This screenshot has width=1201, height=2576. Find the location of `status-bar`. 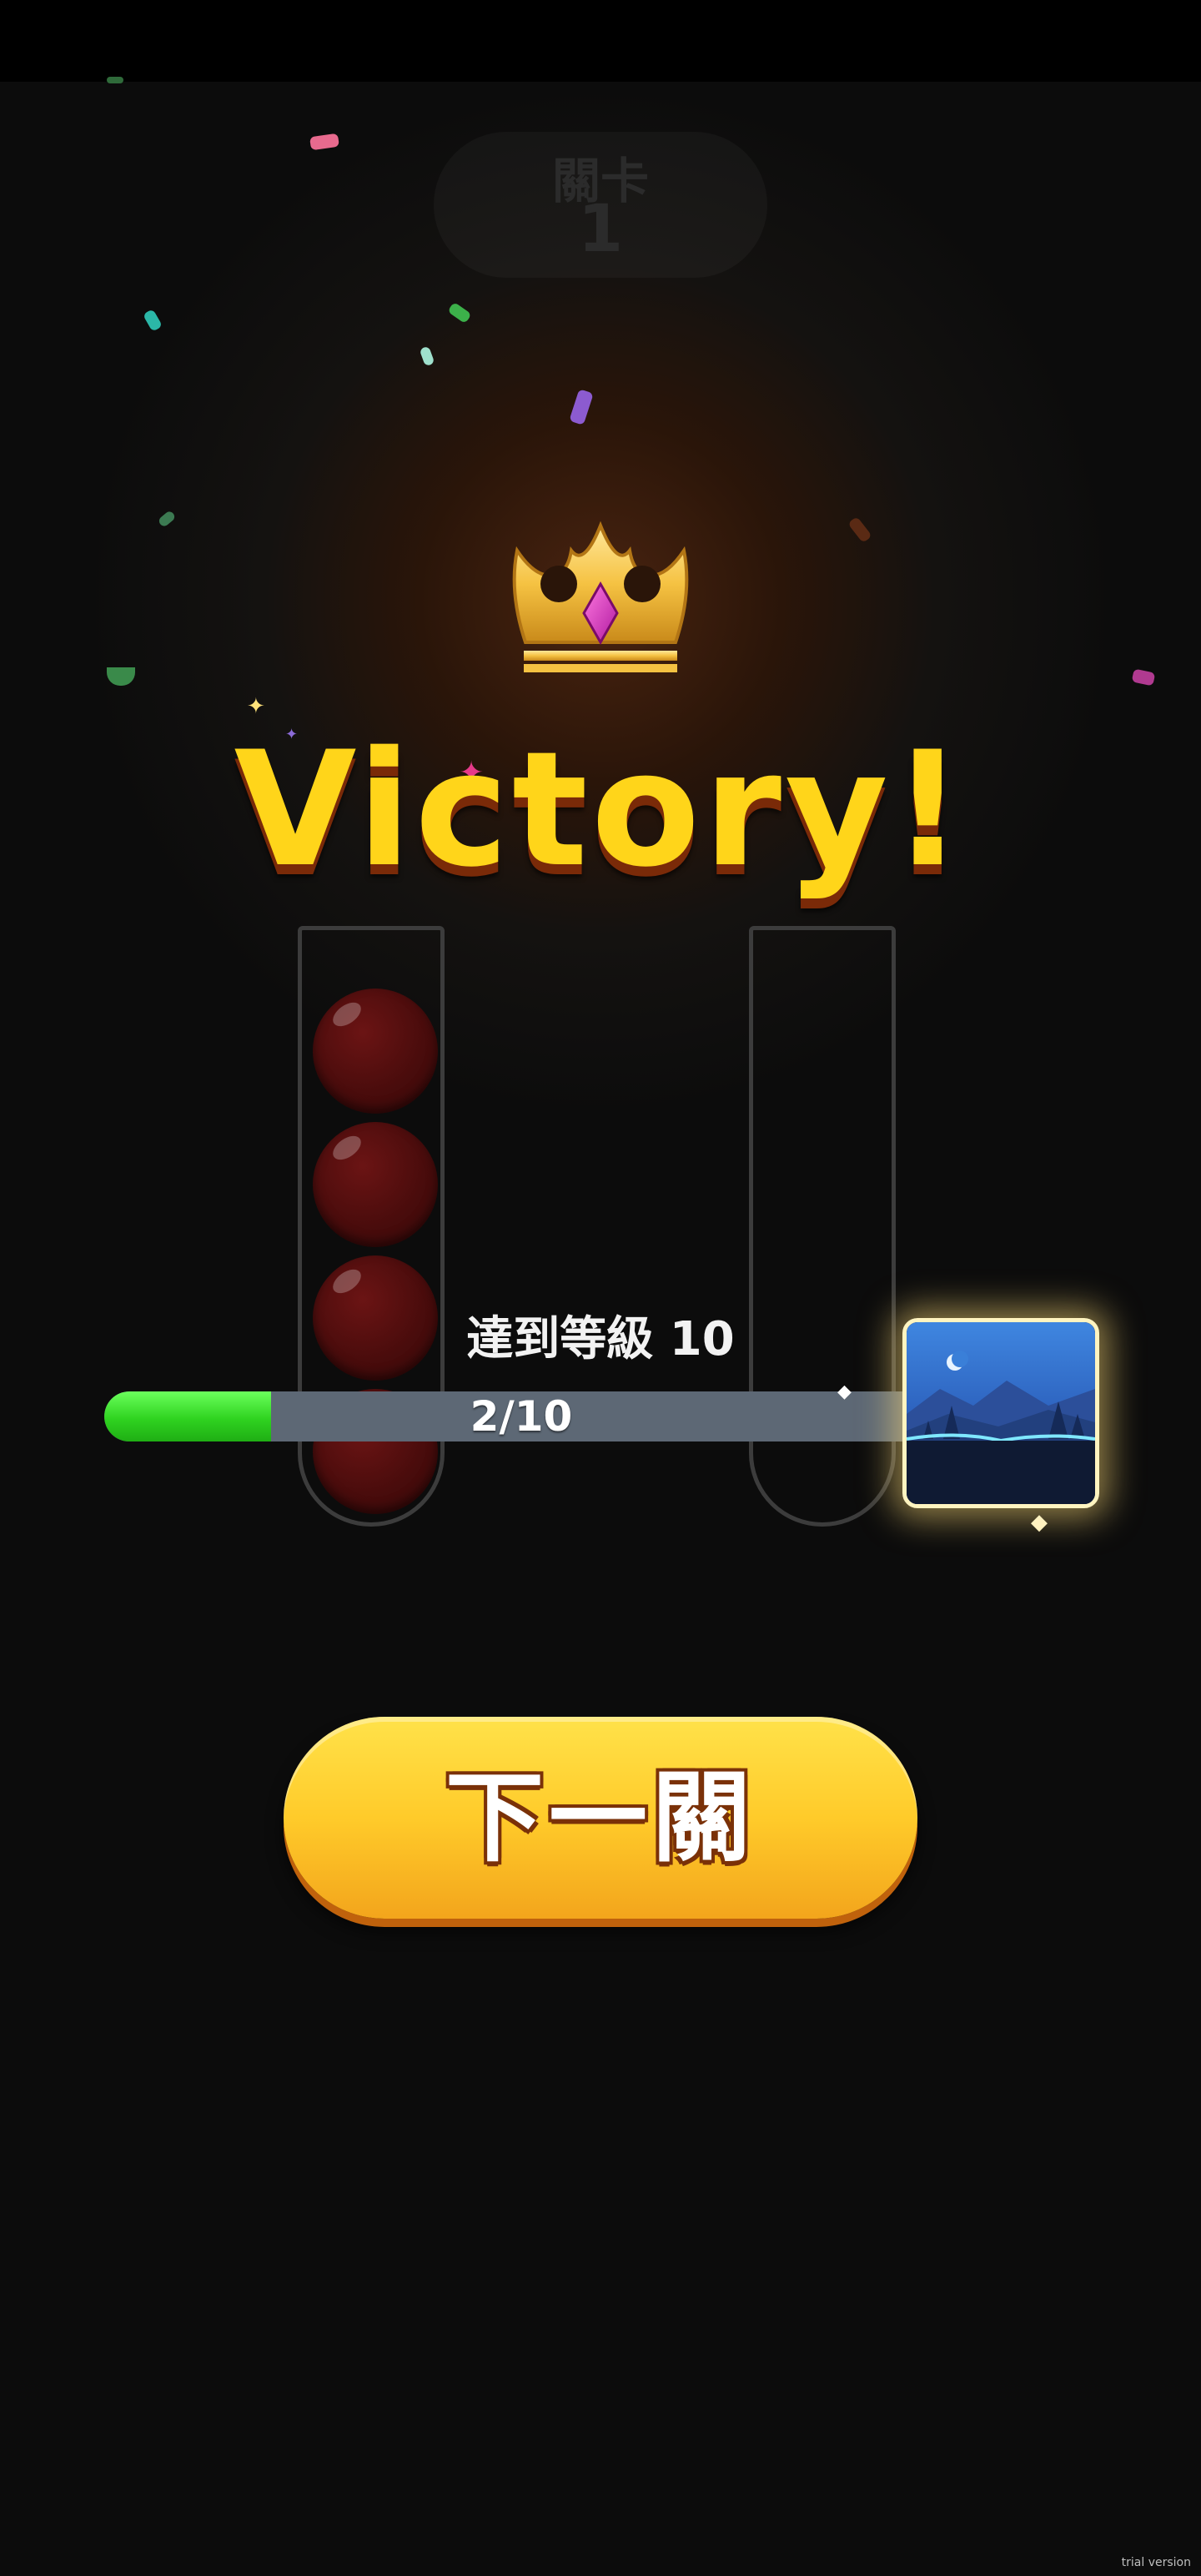

status-bar is located at coordinates (601, 41).